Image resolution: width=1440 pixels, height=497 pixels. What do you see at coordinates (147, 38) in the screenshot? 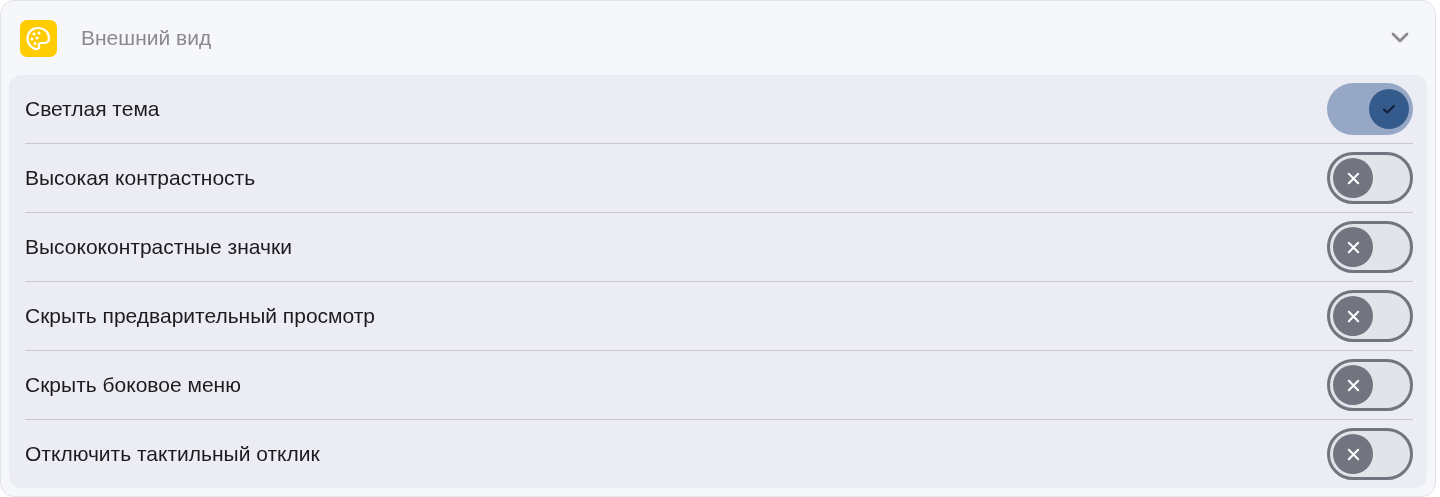
I see `section-title: Внешний вид` at bounding box center [147, 38].